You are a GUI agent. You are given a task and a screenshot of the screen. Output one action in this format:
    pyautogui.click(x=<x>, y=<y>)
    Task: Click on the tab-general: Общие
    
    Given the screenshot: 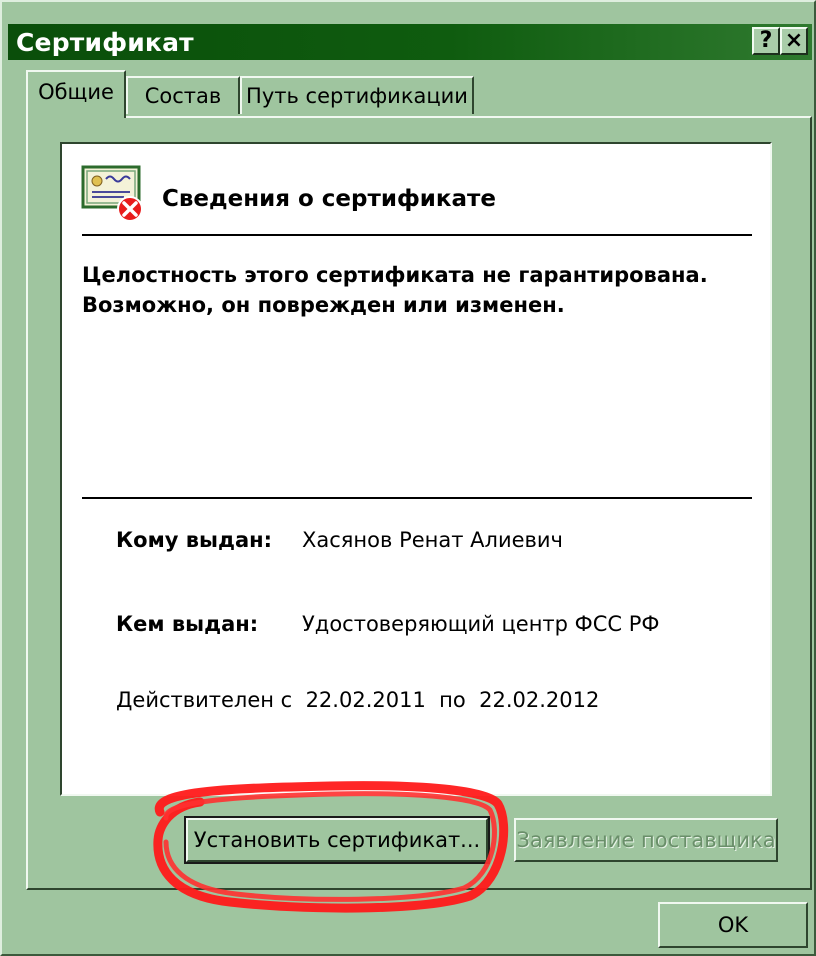 What is the action you would take?
    pyautogui.click(x=76, y=94)
    